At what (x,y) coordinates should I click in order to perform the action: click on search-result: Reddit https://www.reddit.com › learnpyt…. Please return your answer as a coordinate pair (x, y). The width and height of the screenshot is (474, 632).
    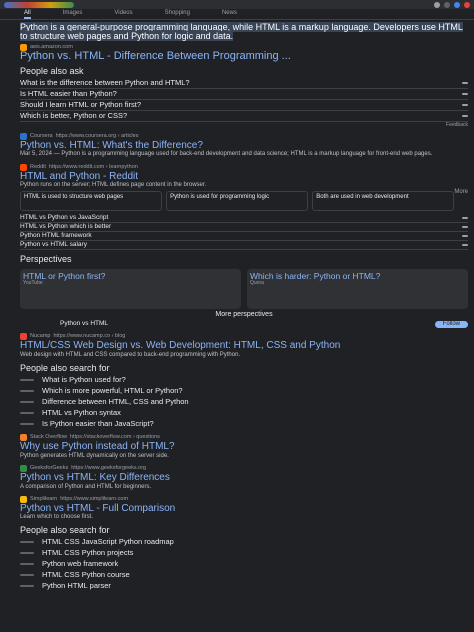
    Looking at the image, I should click on (244, 179).